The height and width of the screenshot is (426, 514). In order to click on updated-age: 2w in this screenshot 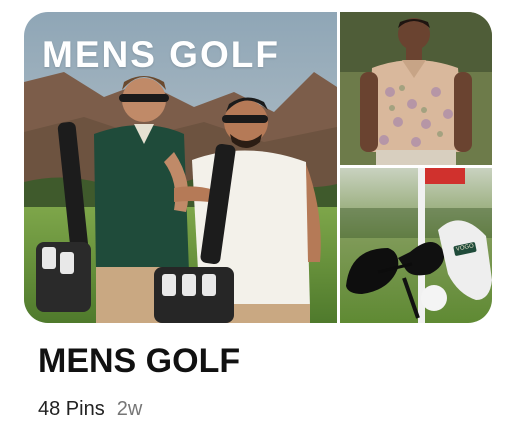, I will do `click(129, 409)`.